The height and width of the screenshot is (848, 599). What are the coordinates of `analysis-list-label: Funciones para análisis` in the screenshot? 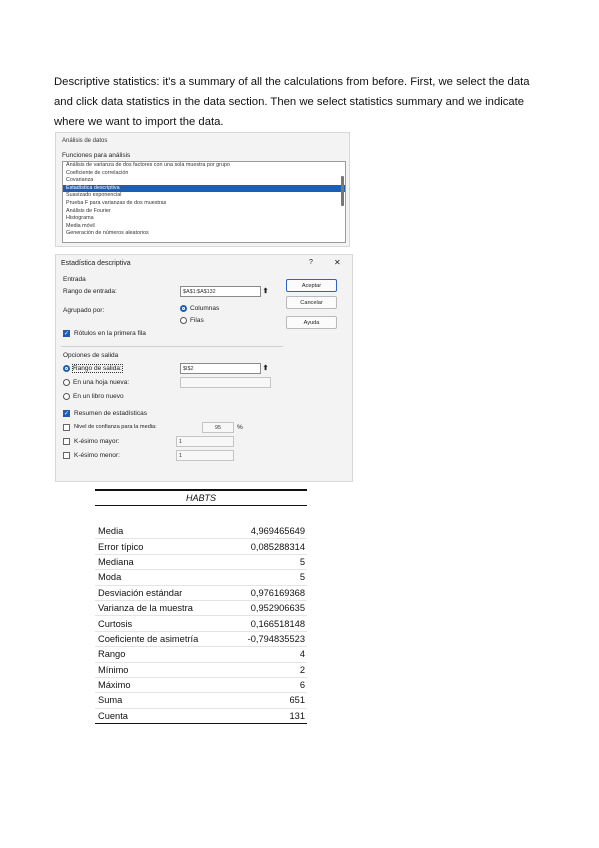 It's located at (96, 155).